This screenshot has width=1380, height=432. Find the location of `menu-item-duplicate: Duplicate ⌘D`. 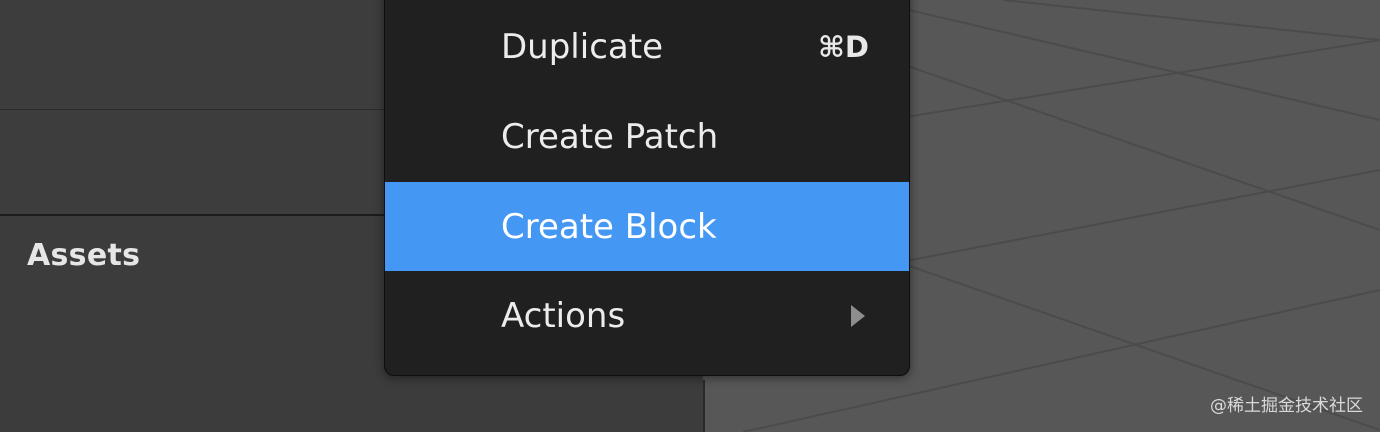

menu-item-duplicate: Duplicate ⌘D is located at coordinates (647, 46).